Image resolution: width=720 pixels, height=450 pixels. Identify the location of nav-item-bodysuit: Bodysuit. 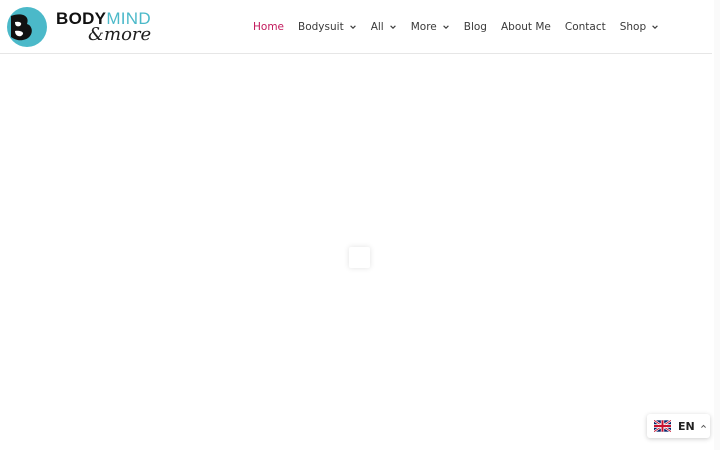
(327, 27).